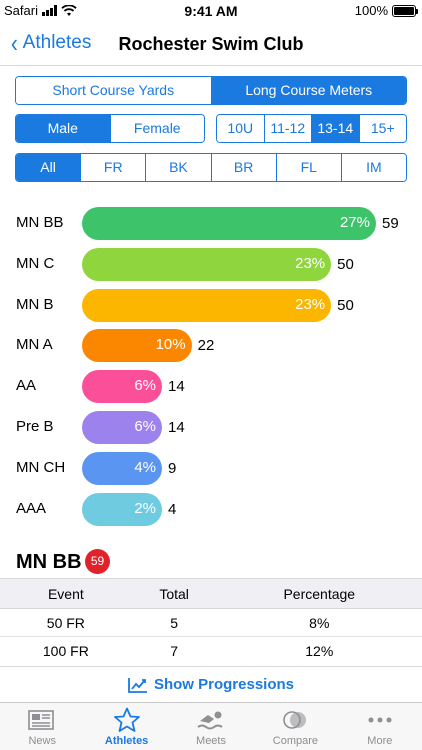 This screenshot has width=422, height=750. Describe the element at coordinates (319, 593) in the screenshot. I see `column-header-percentage: Percentage` at that location.